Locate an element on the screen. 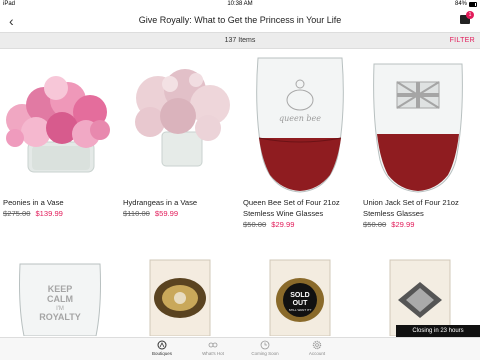 Image resolution: width=480 pixels, height=360 pixels. hydrangeas-image is located at coordinates (182, 118).